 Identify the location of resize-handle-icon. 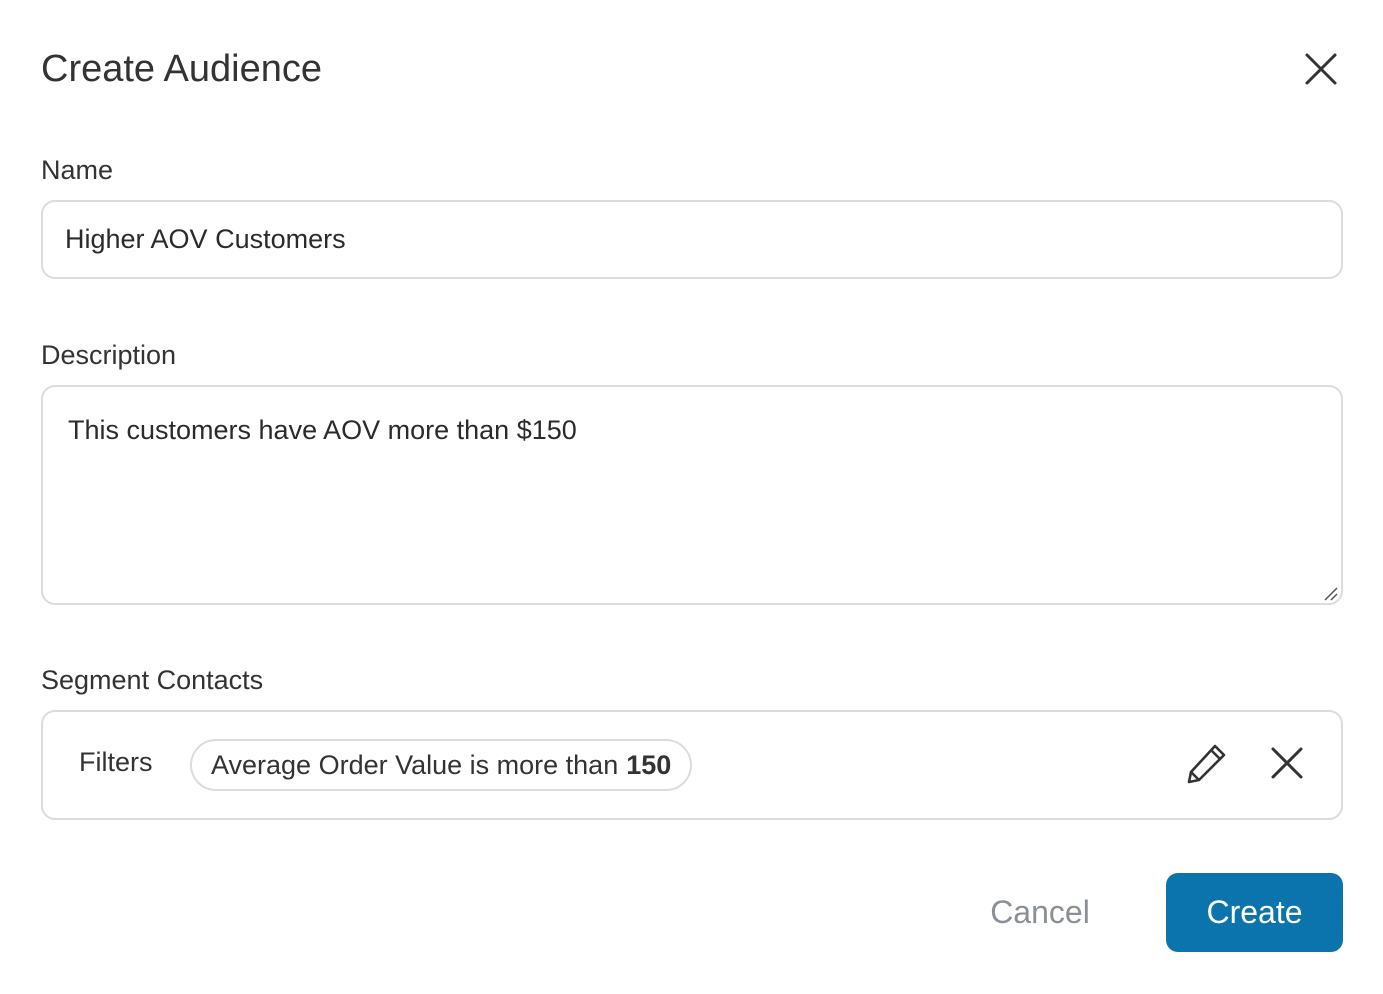
(1330, 593).